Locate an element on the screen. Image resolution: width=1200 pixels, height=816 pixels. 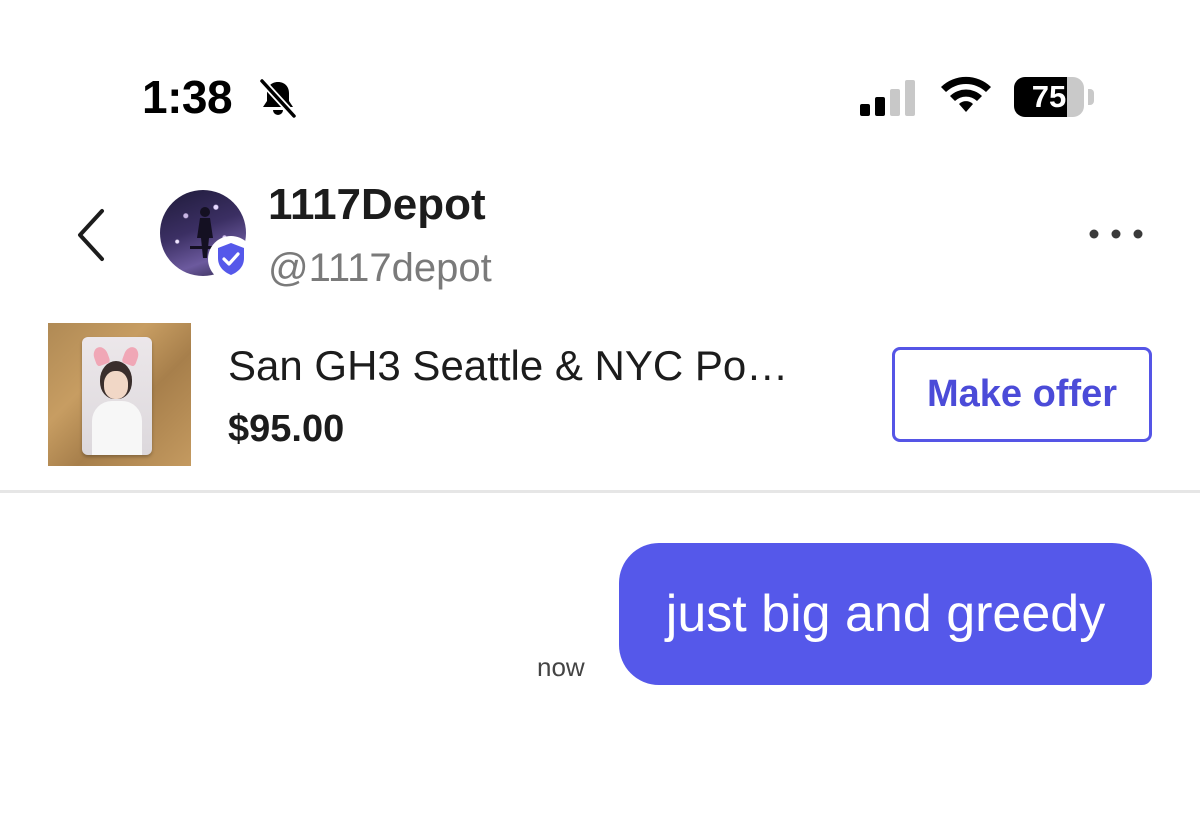
photocard-image is located at coordinates (117, 396).